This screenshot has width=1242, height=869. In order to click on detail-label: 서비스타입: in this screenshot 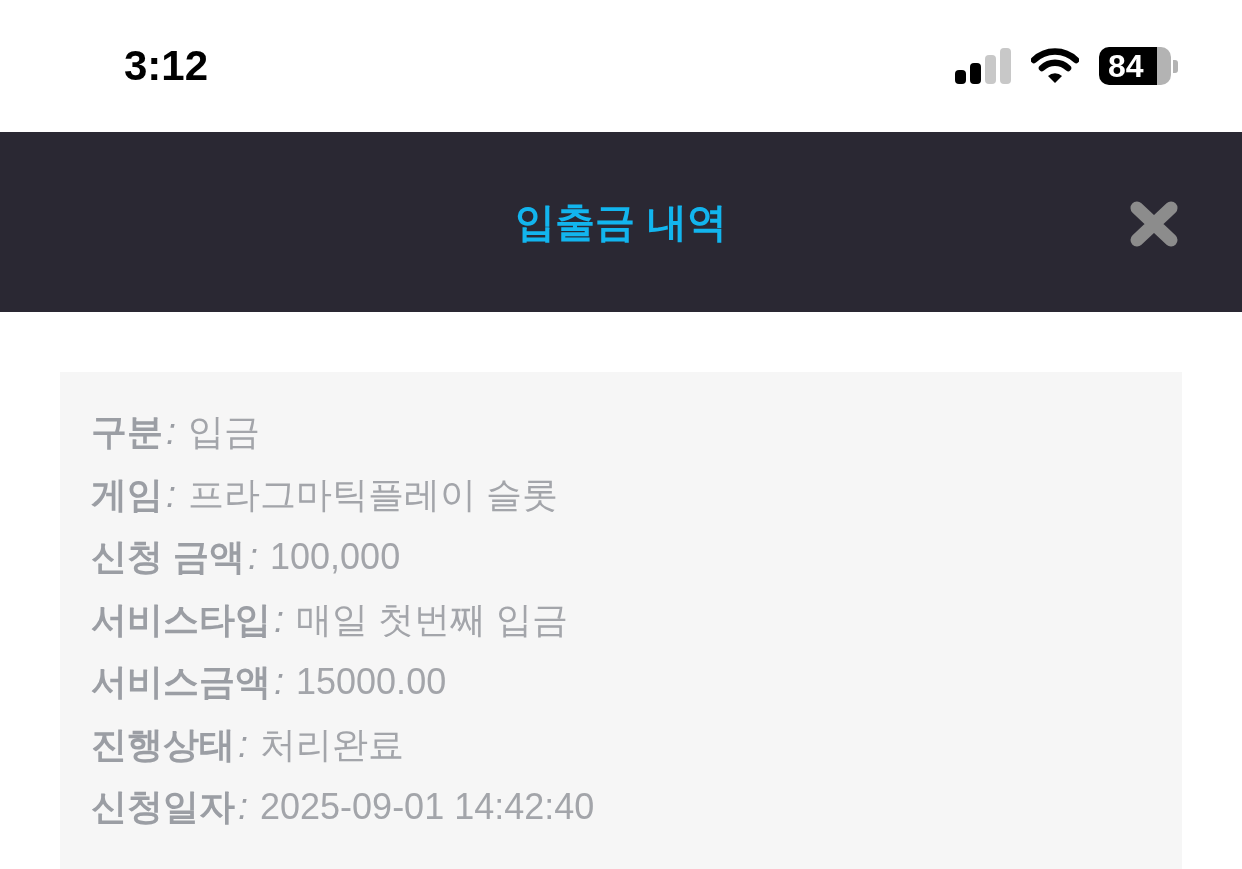, I will do `click(187, 619)`.